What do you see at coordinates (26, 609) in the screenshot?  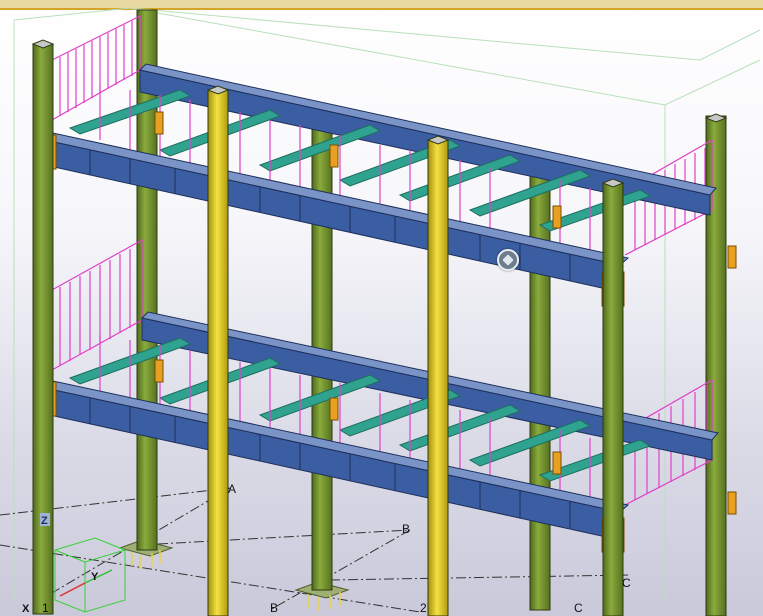 I see `axis-label-x: X` at bounding box center [26, 609].